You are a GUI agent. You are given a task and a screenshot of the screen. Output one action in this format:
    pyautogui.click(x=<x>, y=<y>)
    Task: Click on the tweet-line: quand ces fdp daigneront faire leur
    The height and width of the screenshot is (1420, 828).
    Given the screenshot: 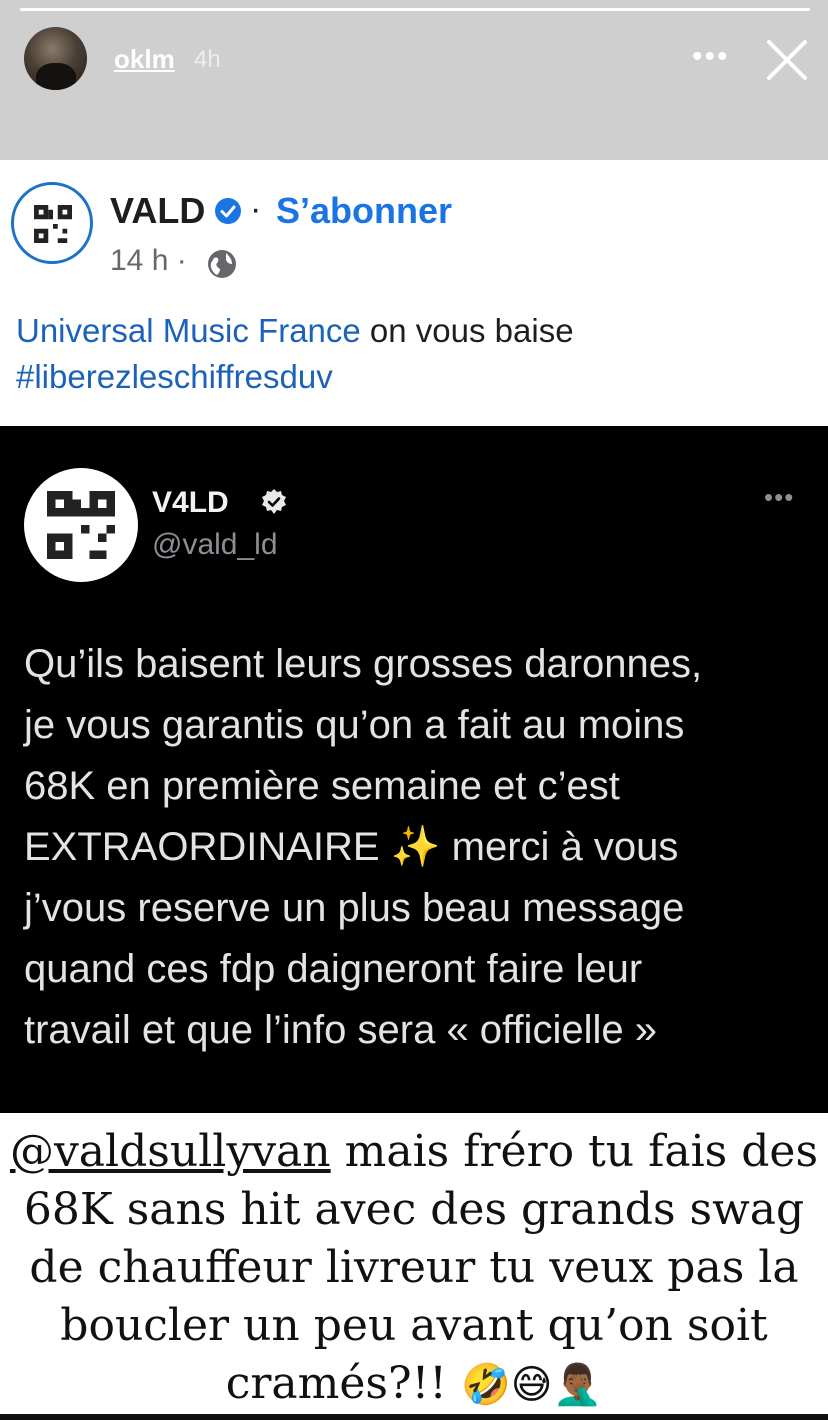 What is the action you would take?
    pyautogui.click(x=333, y=969)
    